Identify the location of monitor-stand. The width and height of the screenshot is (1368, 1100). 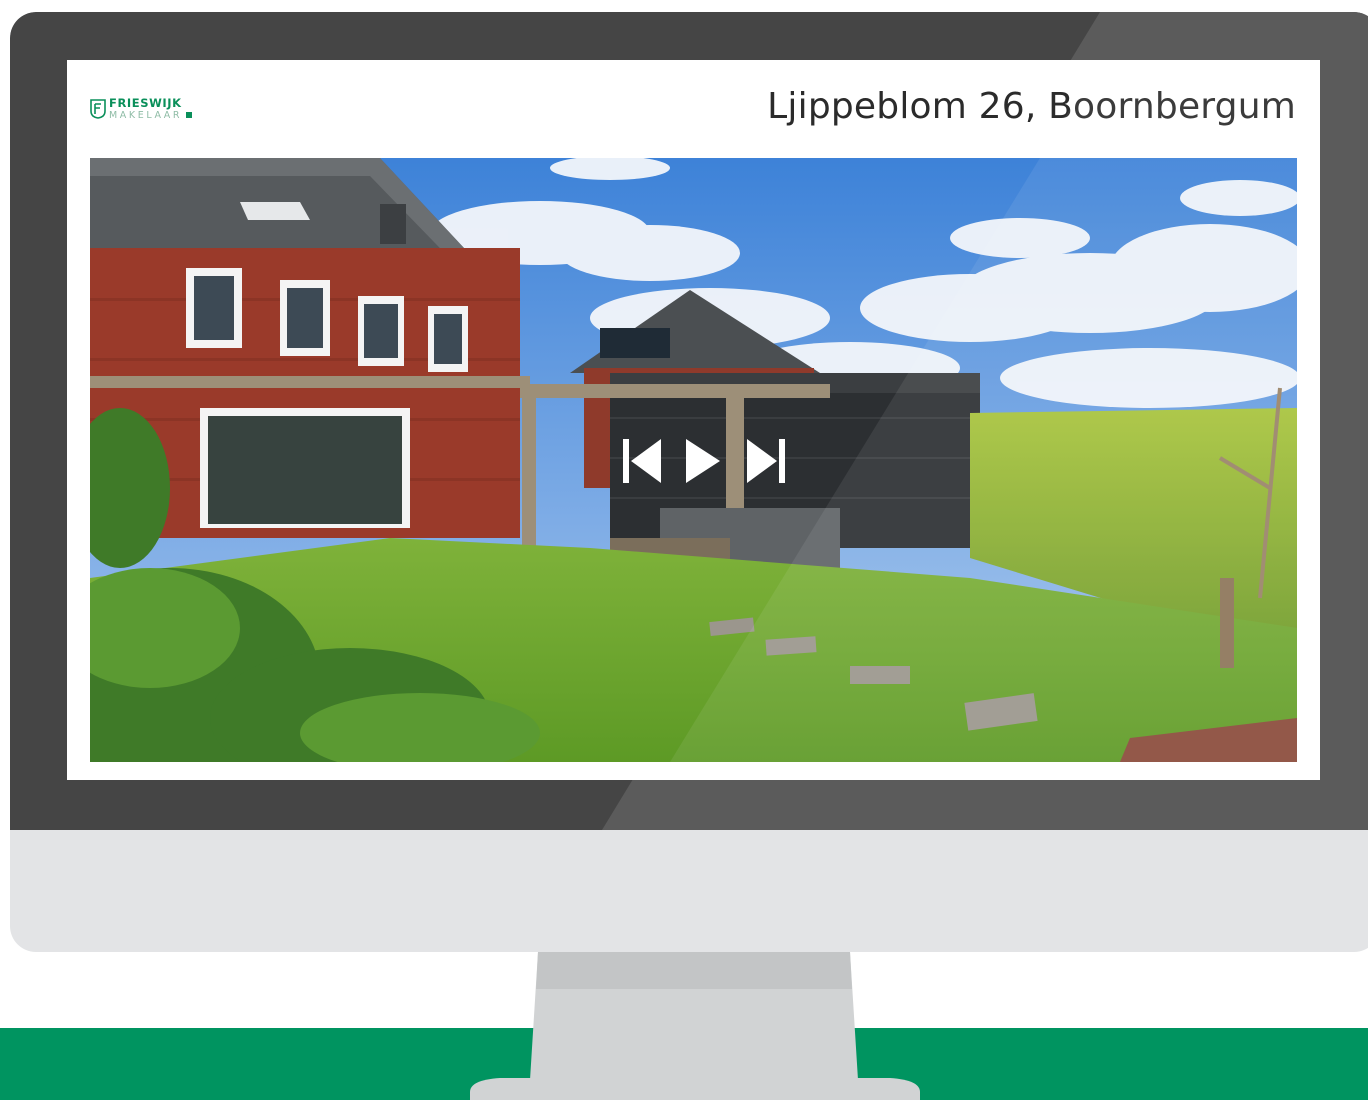
(695, 1026).